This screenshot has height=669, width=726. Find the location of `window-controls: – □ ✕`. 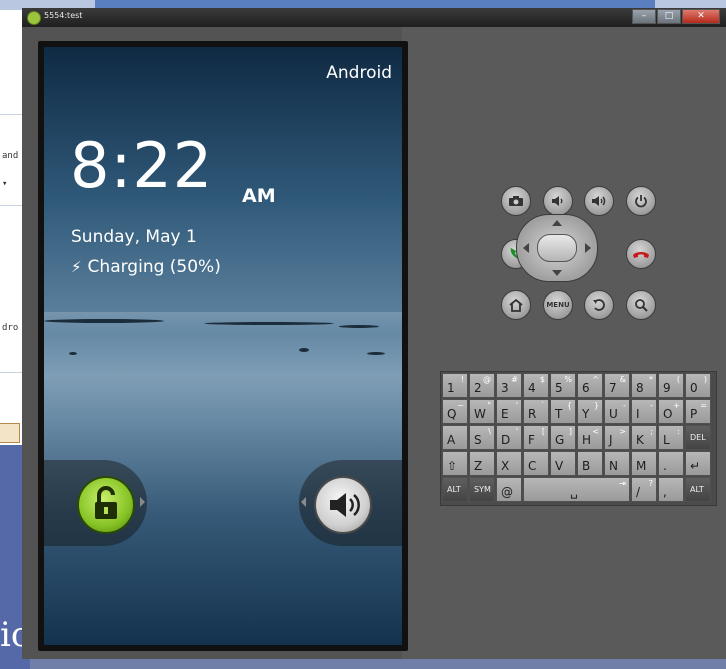

window-controls: – □ ✕ is located at coordinates (676, 16).